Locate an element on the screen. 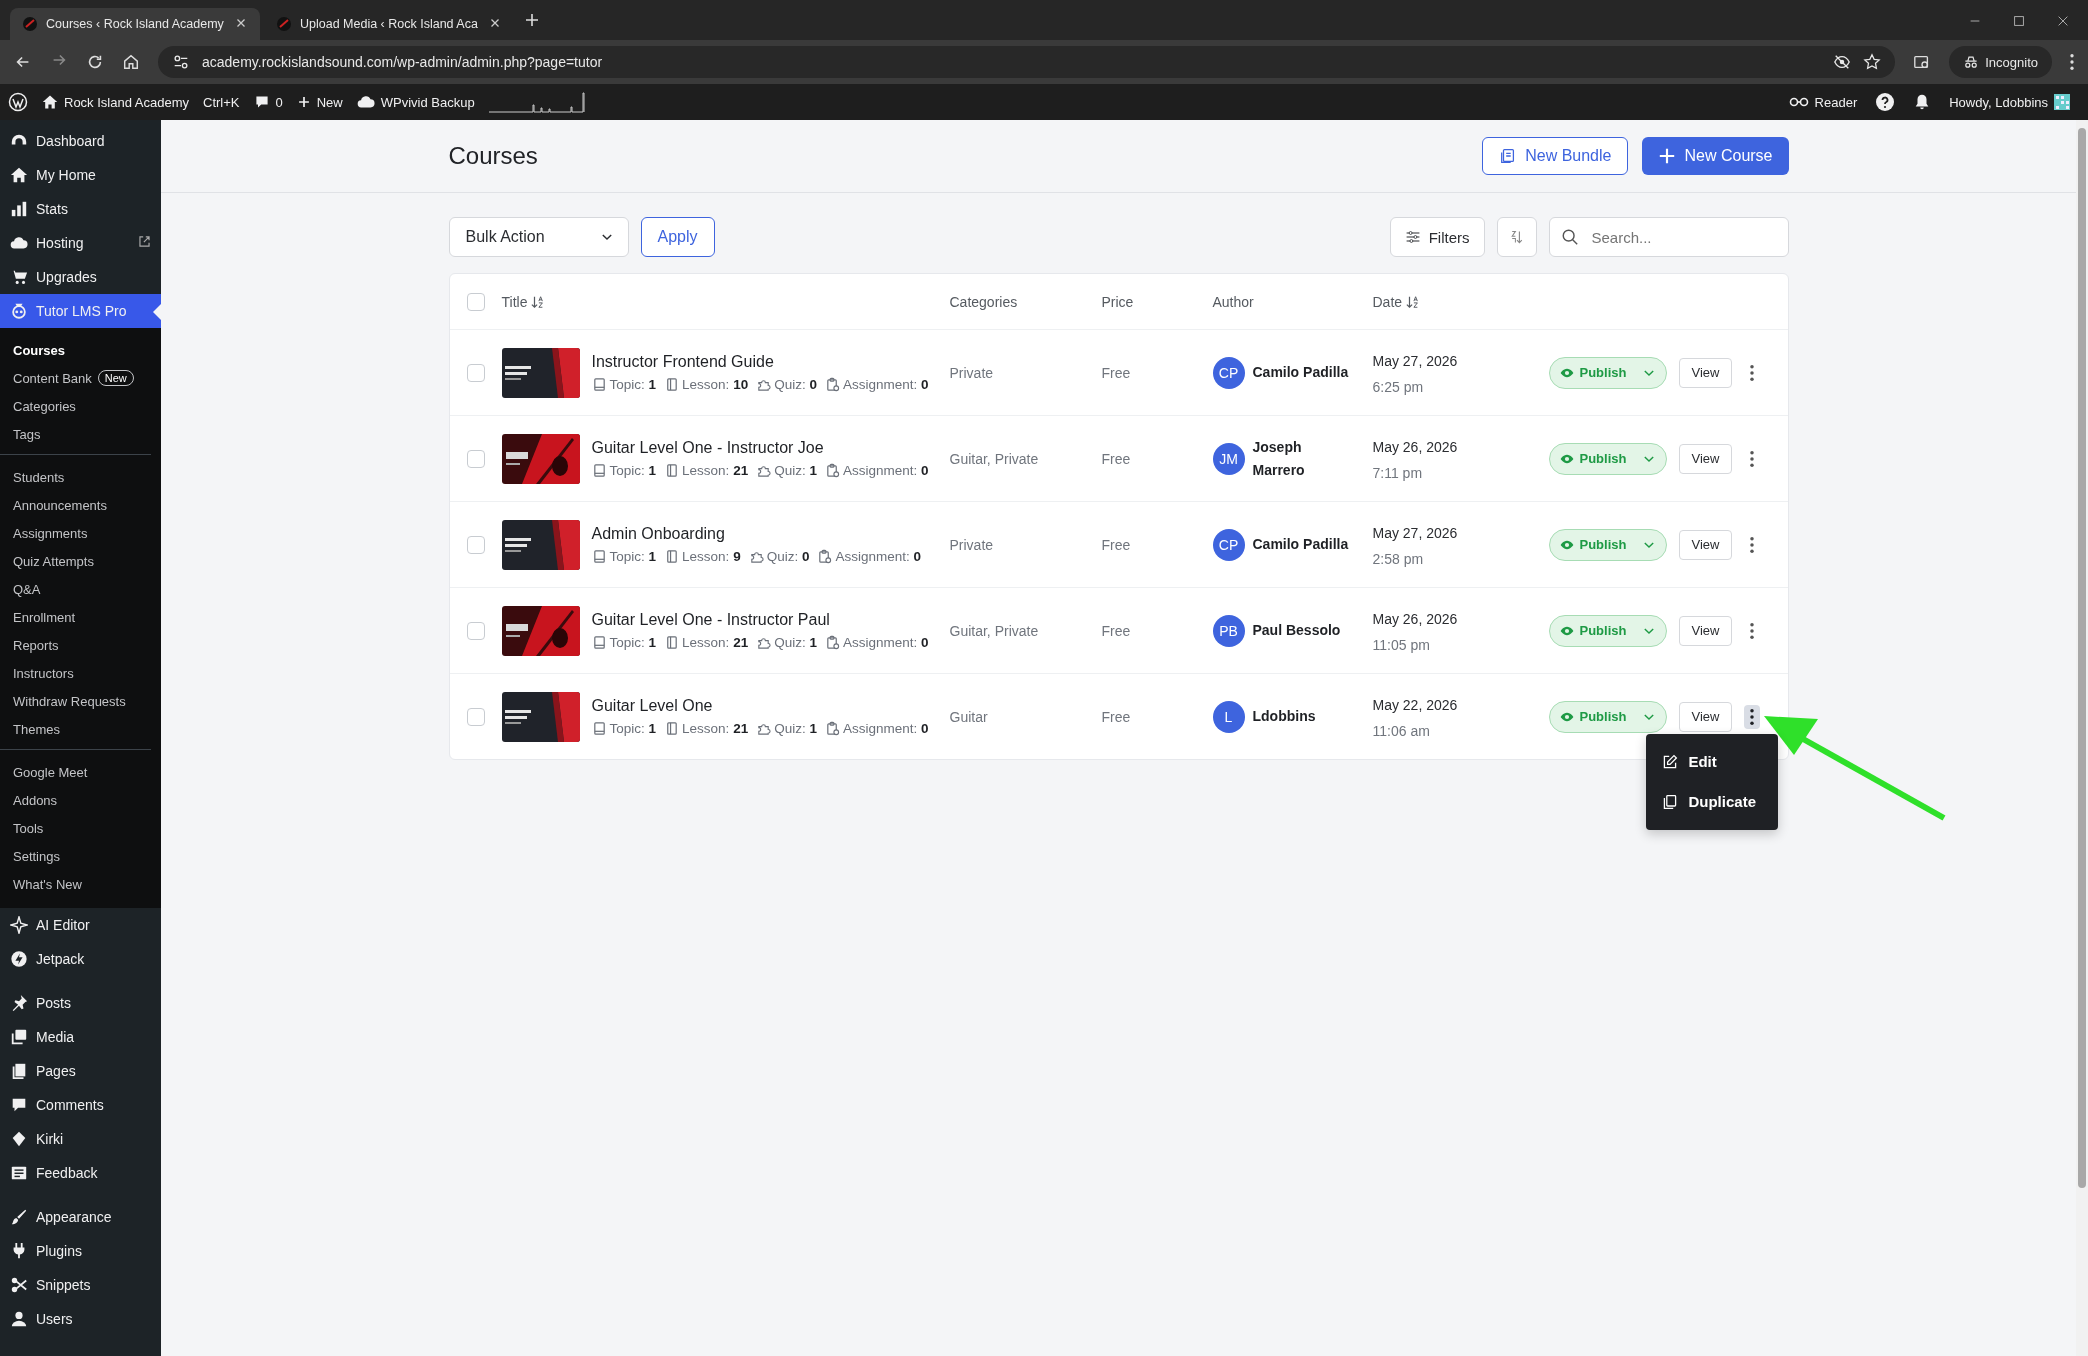 The height and width of the screenshot is (1356, 2088). more-button is located at coordinates (1752, 716).